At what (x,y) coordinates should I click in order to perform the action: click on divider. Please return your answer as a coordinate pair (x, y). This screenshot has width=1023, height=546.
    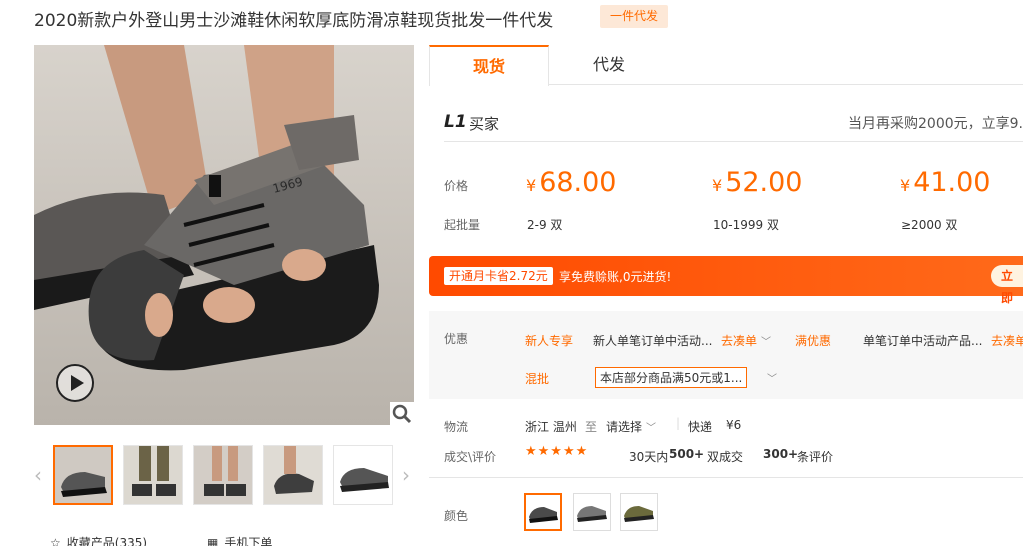
    Looking at the image, I should click on (726, 477).